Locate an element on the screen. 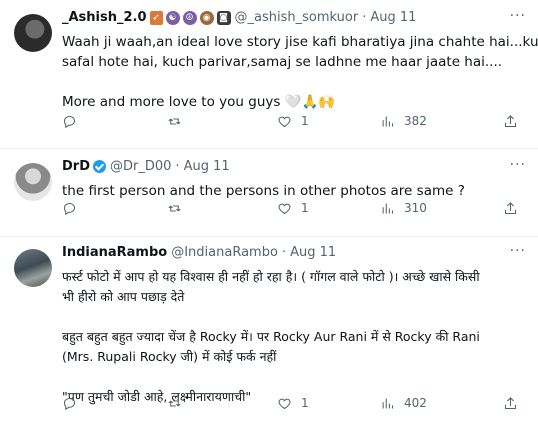 Image resolution: width=538 pixels, height=431 pixels. tweet-text-line: More and more love to you guys 🤍🙏🙌 is located at coordinates (199, 102).